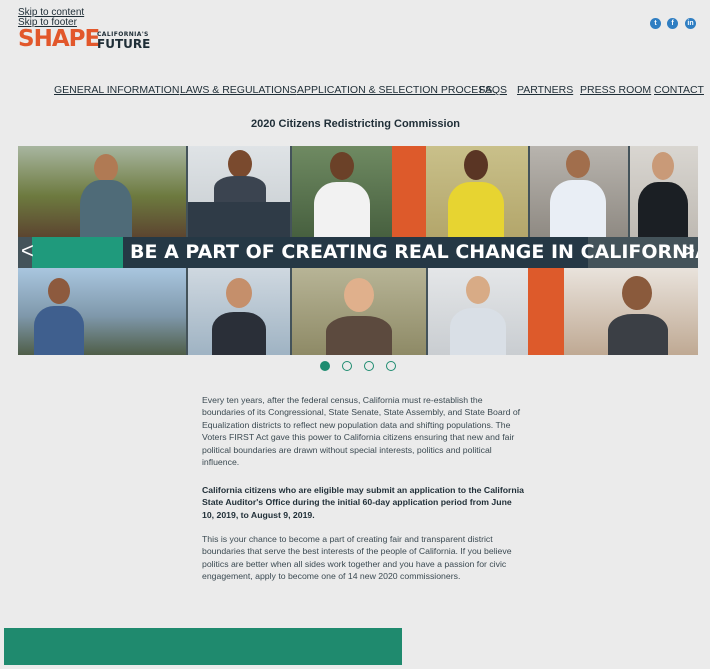 The height and width of the screenshot is (669, 710). I want to click on carousel-next-button: >, so click(688, 251).